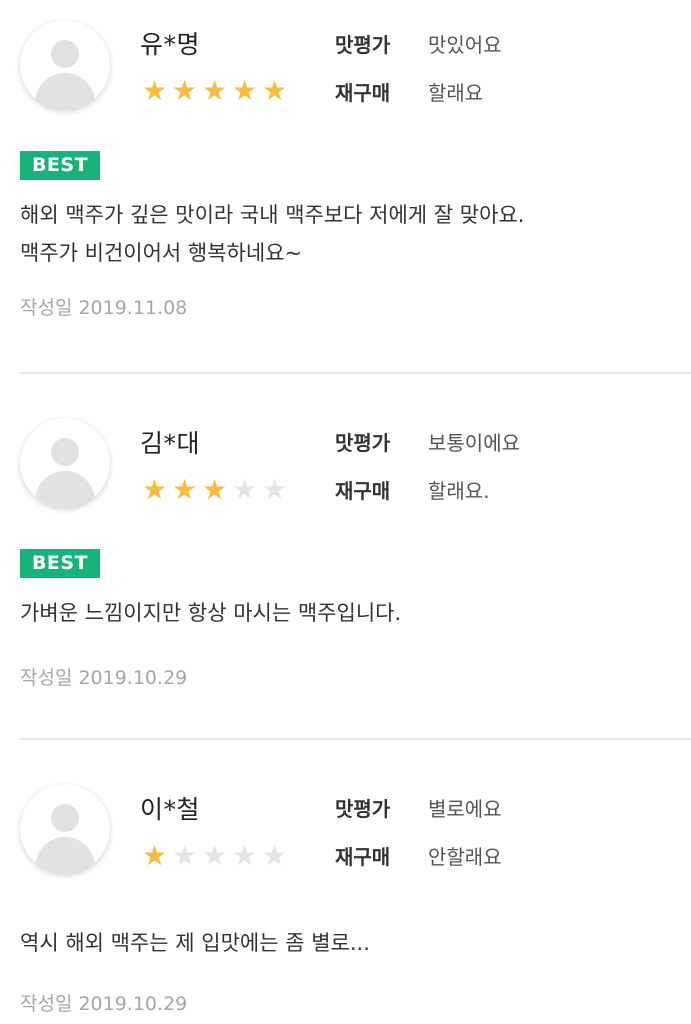  I want to click on reviewer-name: 이*철, so click(170, 809).